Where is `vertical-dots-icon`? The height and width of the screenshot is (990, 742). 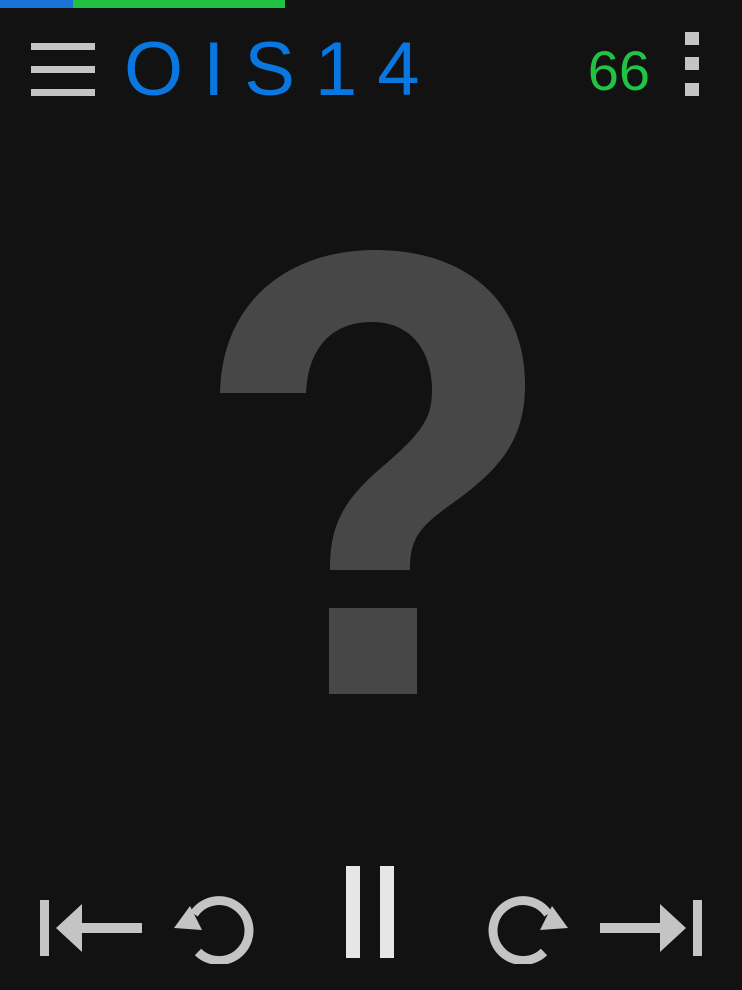
vertical-dots-icon is located at coordinates (692, 64).